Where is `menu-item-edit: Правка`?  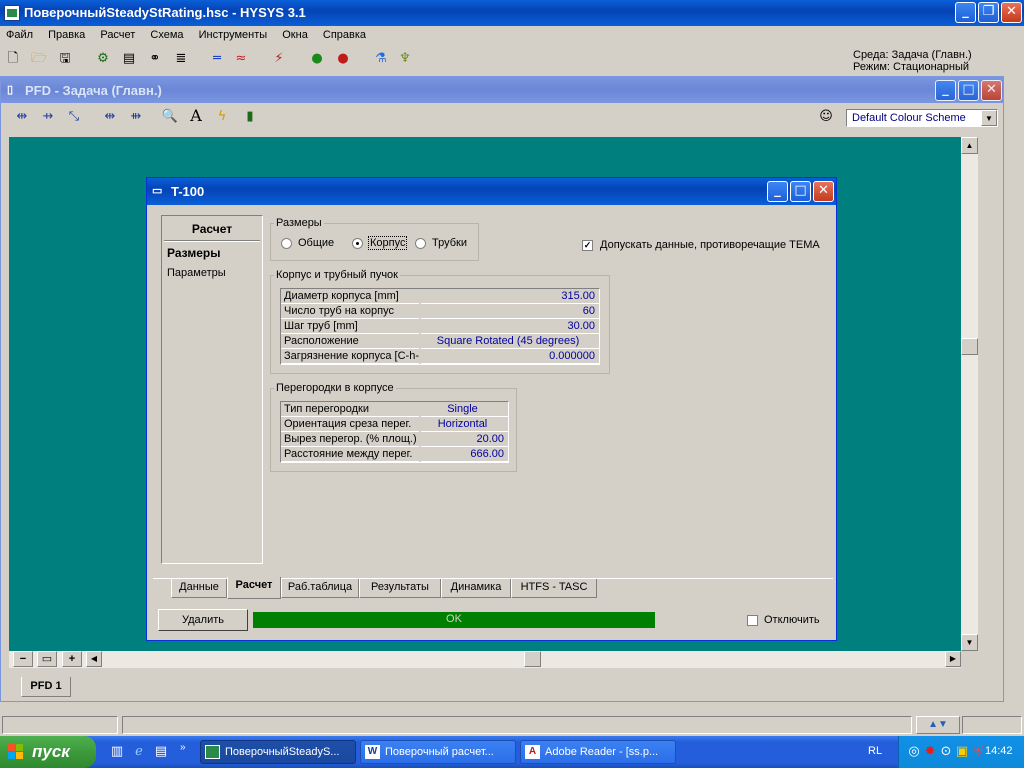 menu-item-edit: Правка is located at coordinates (66, 35).